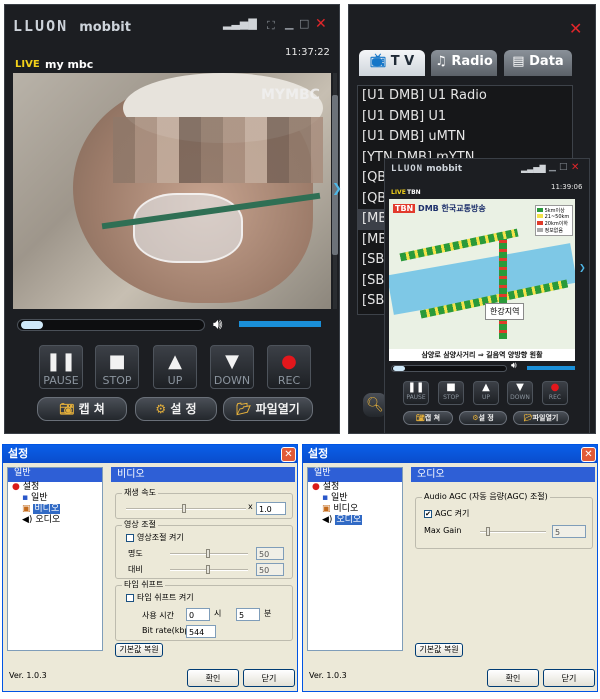 Image resolution: width=600 pixels, height=699 pixels. I want to click on mini-restore-button: □, so click(563, 167).